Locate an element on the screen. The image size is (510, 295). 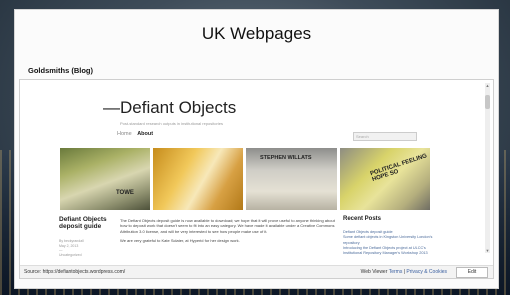
photo-political-text: POLITICAL FEELING HOPE SO is located at coordinates (398, 168).